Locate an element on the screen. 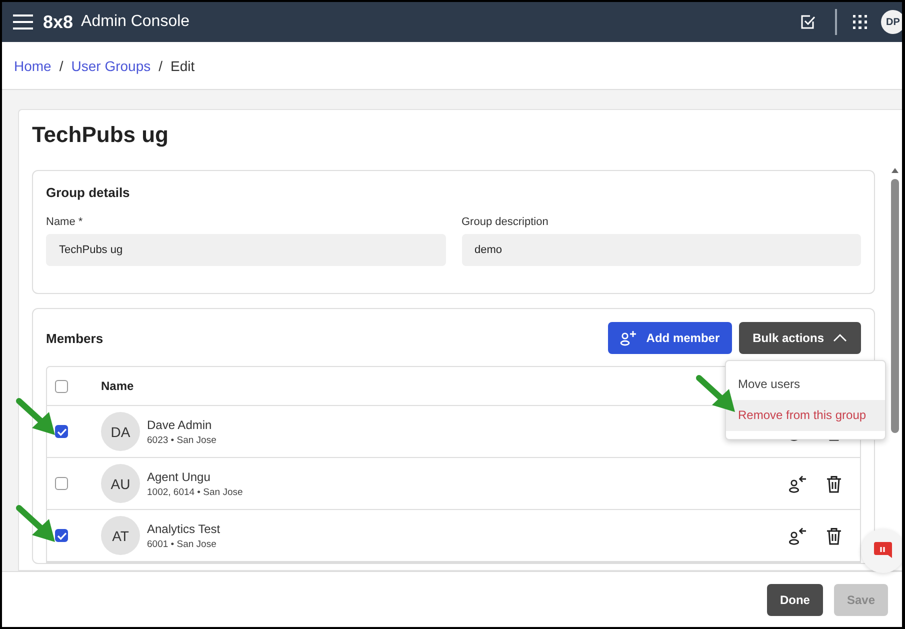  avatar: AU is located at coordinates (120, 483).